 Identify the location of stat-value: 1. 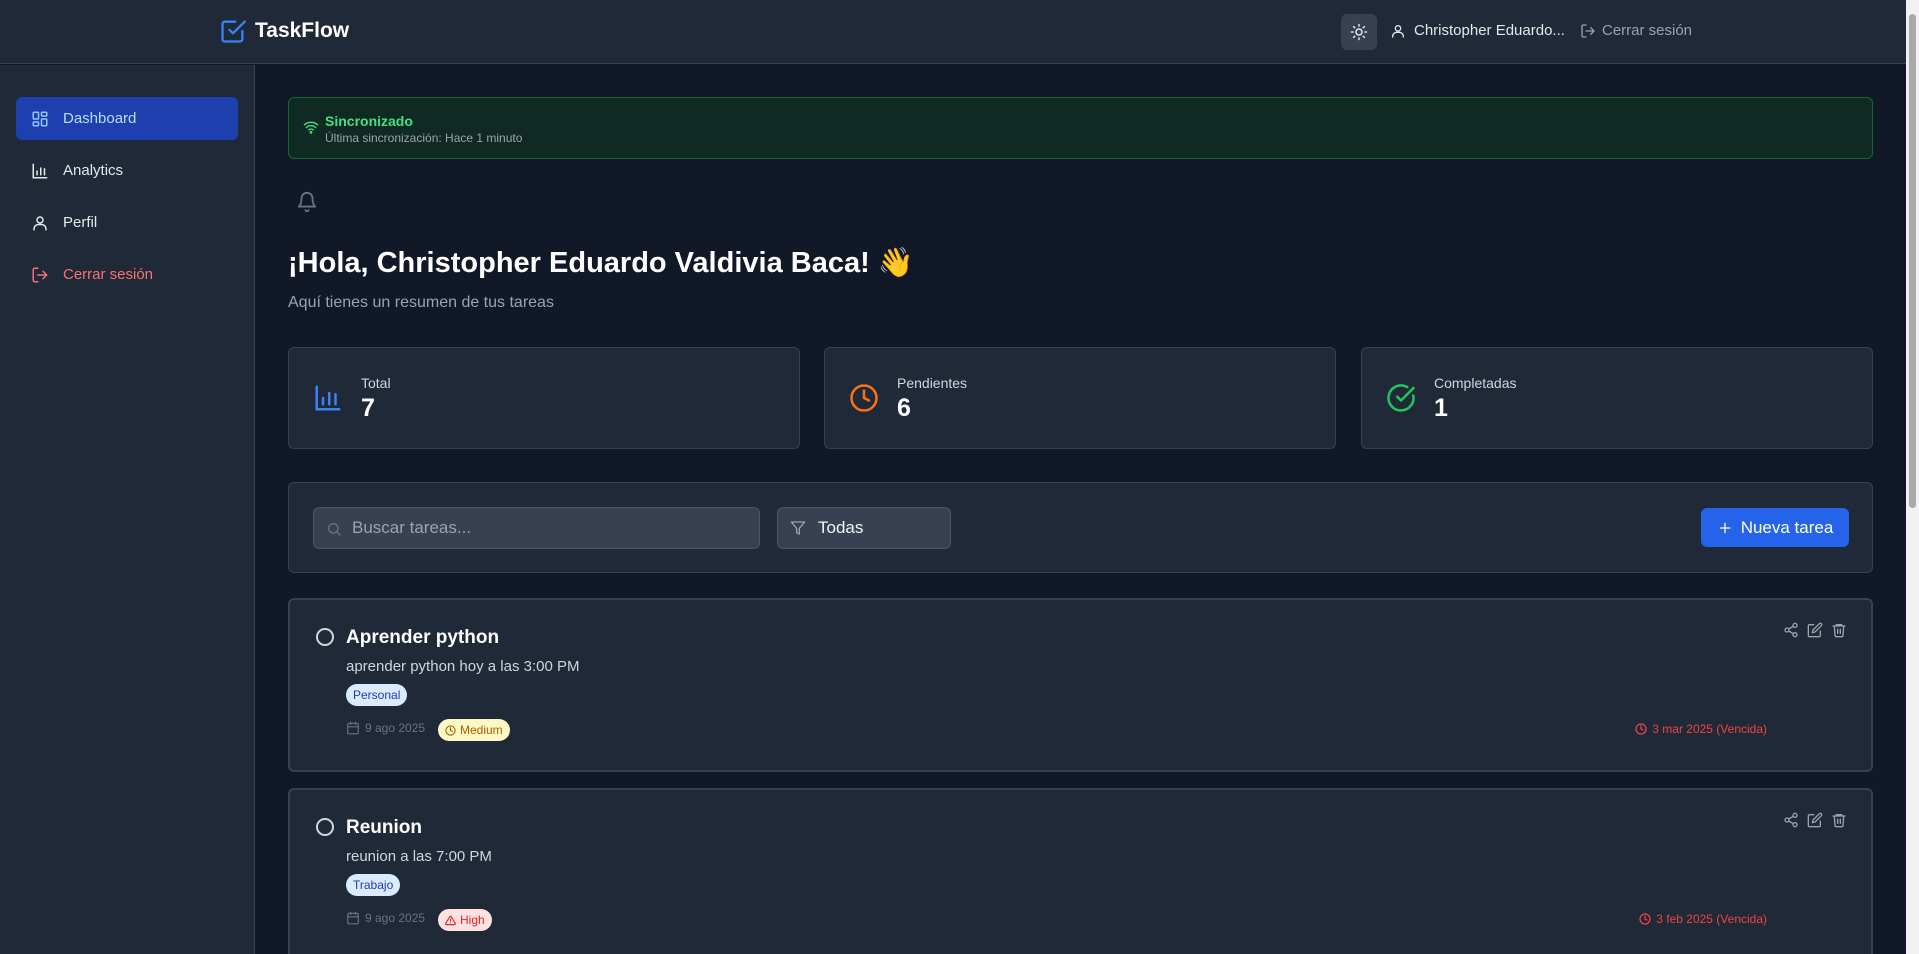
(1441, 408).